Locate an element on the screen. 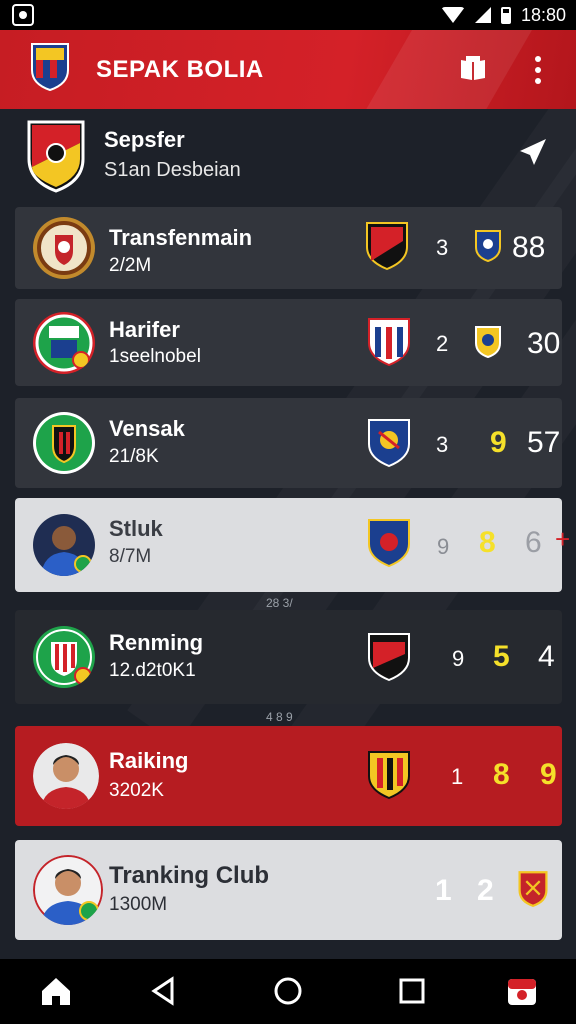 The height and width of the screenshot is (1024, 576). row-subtitle: 8/7M is located at coordinates (130, 556).